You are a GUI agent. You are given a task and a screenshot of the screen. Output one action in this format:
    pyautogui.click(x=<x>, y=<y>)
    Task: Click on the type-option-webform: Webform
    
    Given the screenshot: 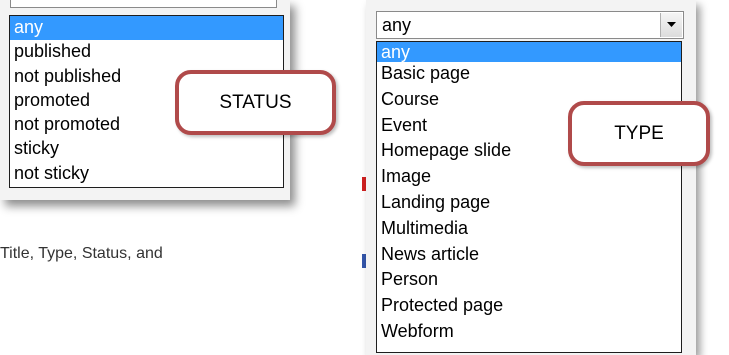 What is the action you would take?
    pyautogui.click(x=529, y=333)
    